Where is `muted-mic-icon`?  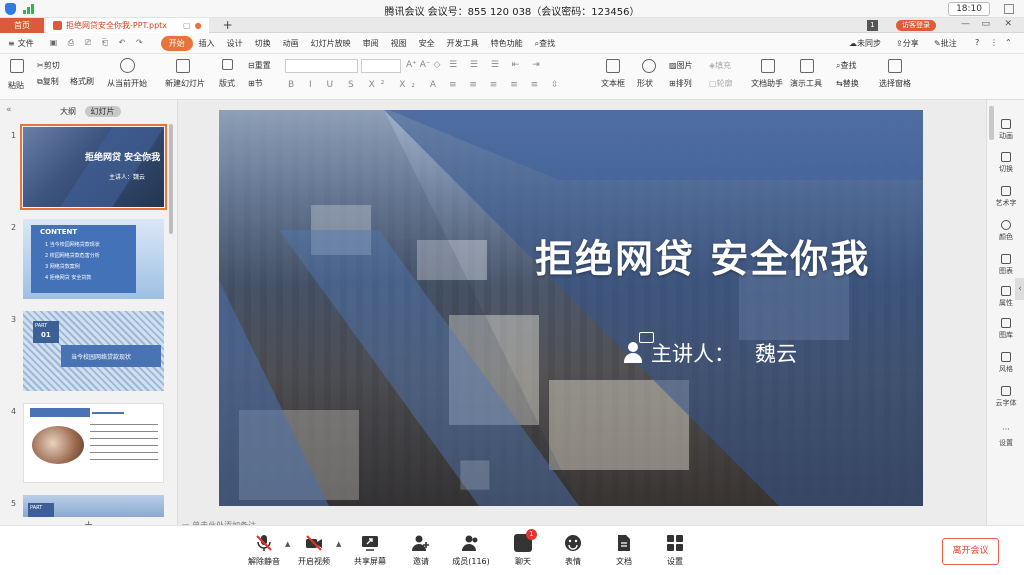
muted-mic-icon is located at coordinates (264, 543).